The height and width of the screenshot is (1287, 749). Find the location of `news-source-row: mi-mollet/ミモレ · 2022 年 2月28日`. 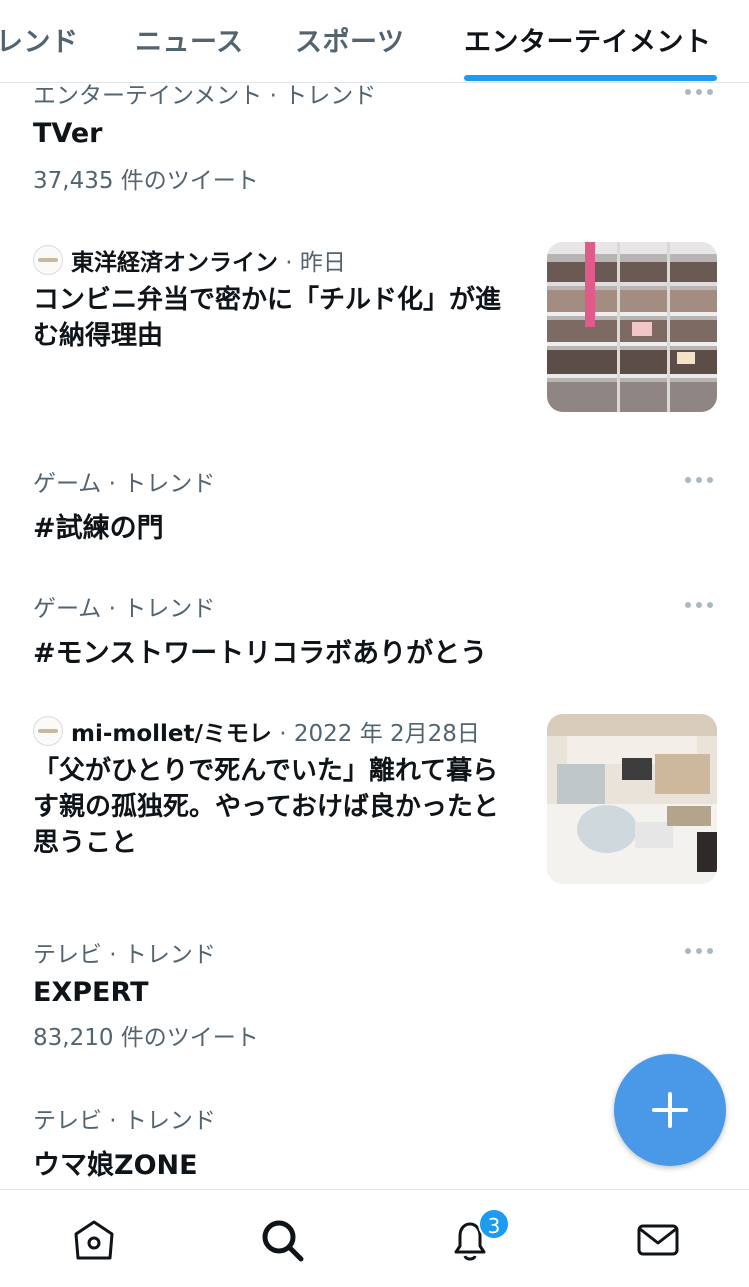

news-source-row: mi-mollet/ミモレ · 2022 年 2月28日 is located at coordinates (256, 731).